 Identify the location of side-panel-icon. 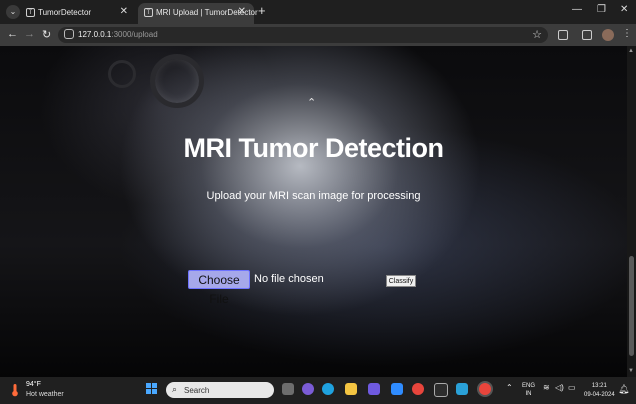
(587, 35).